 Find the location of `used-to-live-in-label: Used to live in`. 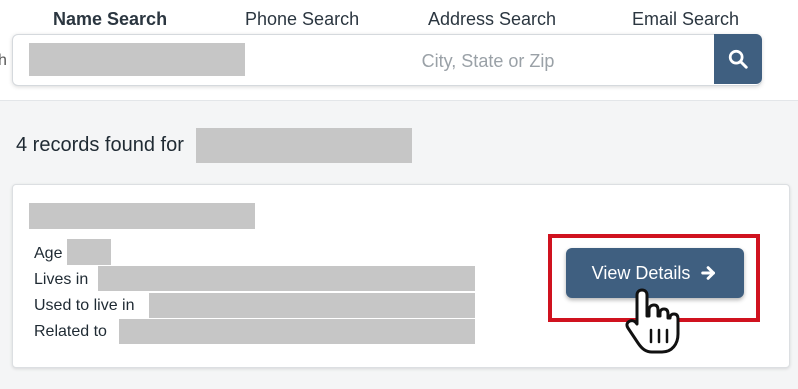

used-to-live-in-label: Used to live in is located at coordinates (84, 305).